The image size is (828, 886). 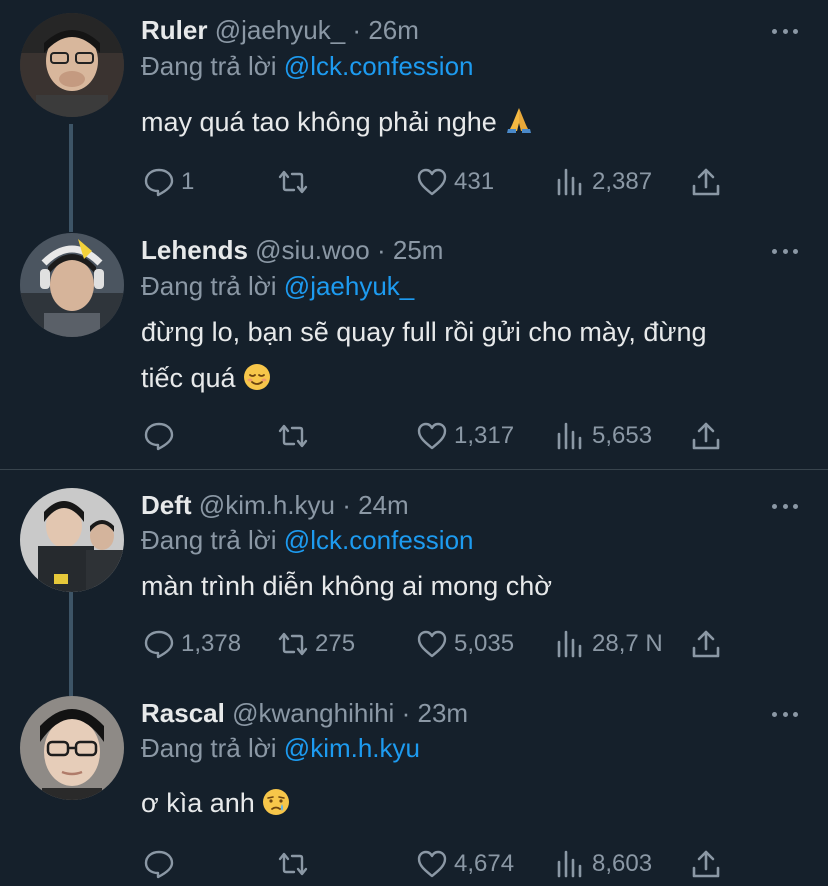 I want to click on timestamp: 25m, so click(x=418, y=250).